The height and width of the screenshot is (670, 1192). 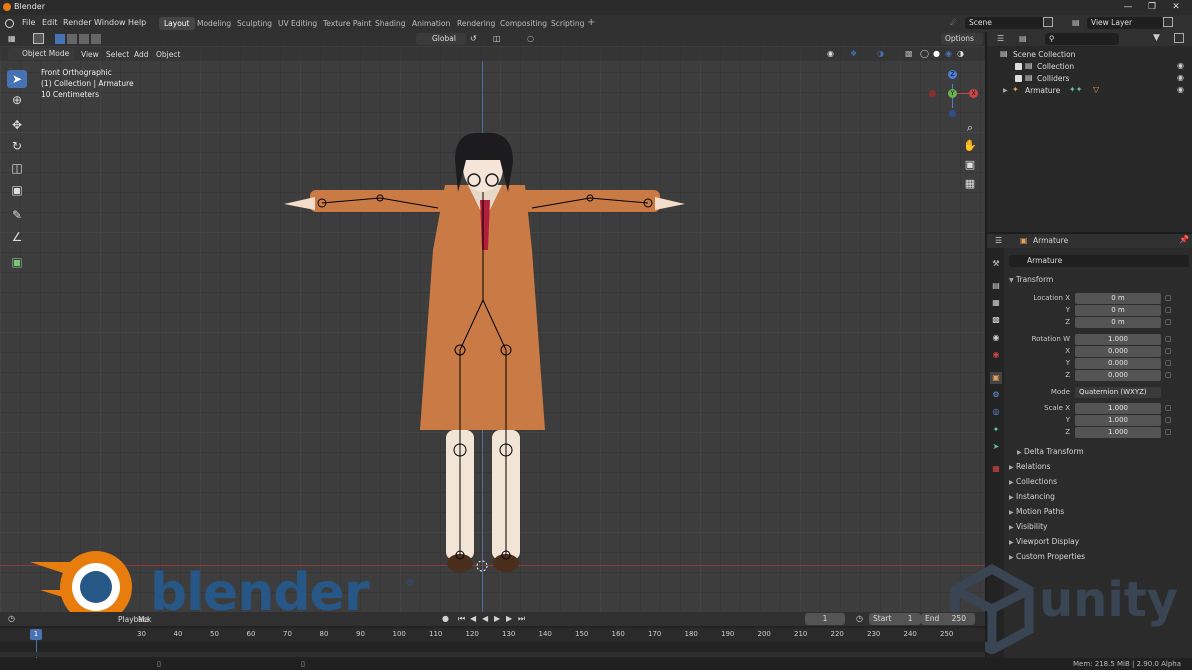 What do you see at coordinates (214, 23) in the screenshot?
I see `tab-modeling: Modeling` at bounding box center [214, 23].